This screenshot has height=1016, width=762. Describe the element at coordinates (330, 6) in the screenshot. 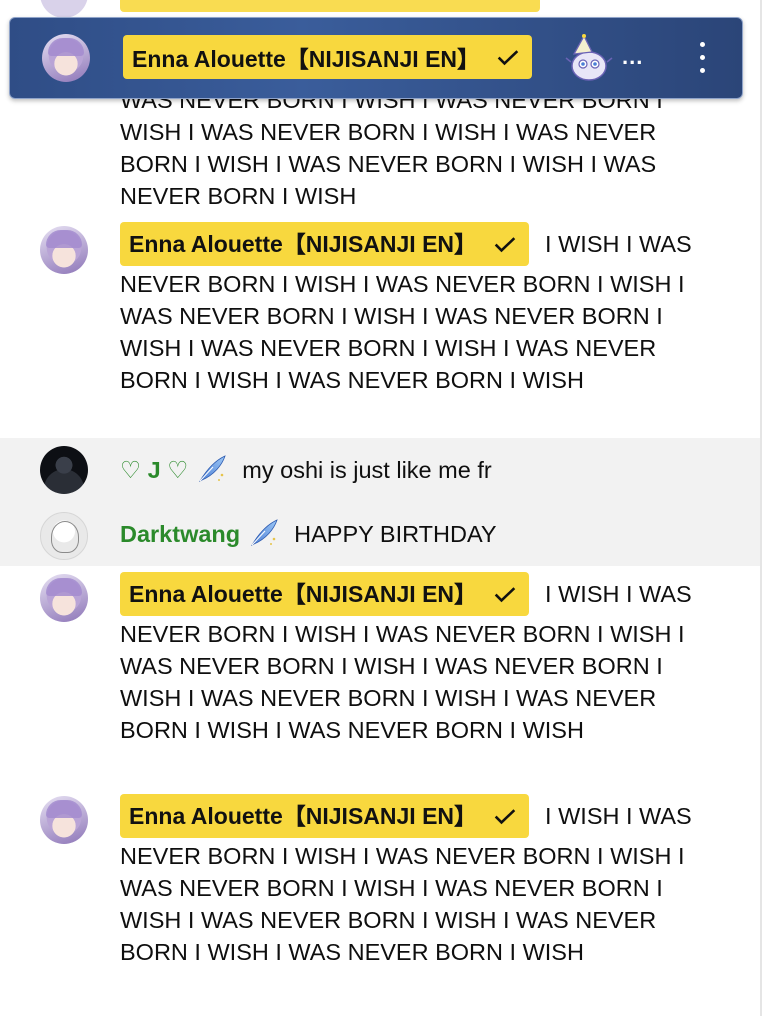

I see `owner-badge-partial` at that location.